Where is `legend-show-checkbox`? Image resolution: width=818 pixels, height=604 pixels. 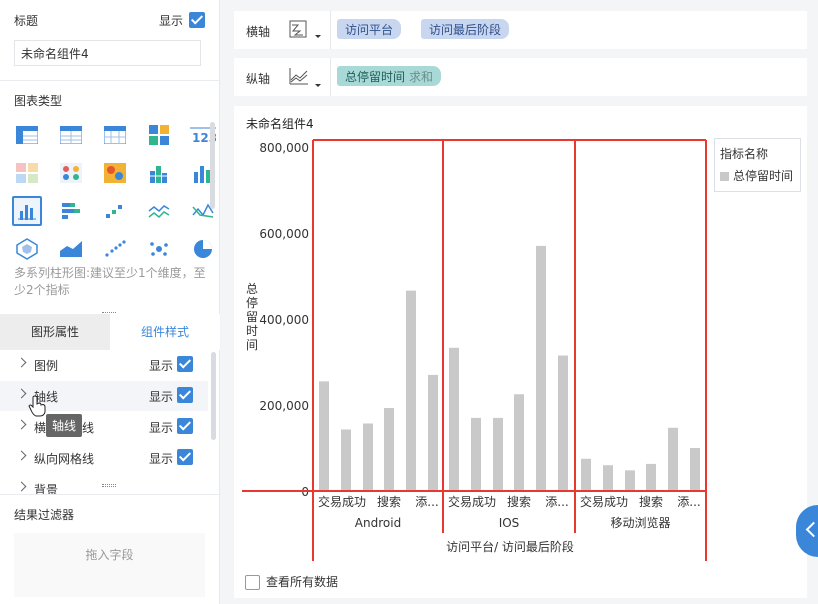
legend-show-checkbox is located at coordinates (185, 364).